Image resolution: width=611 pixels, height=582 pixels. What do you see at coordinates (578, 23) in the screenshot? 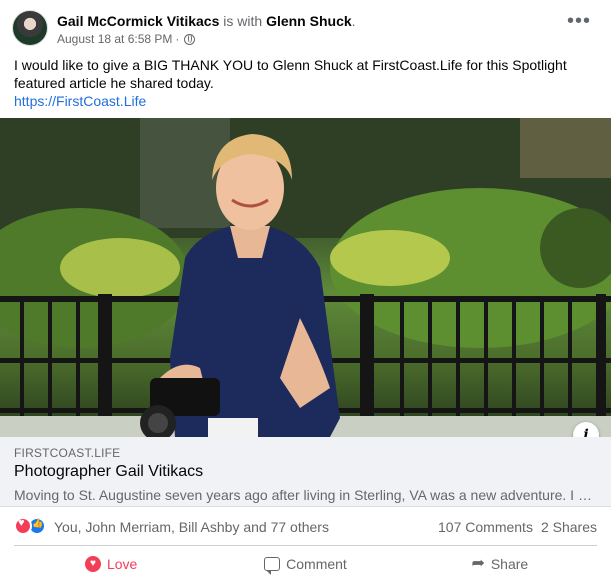
I see `more-options-button: •••` at bounding box center [578, 23].